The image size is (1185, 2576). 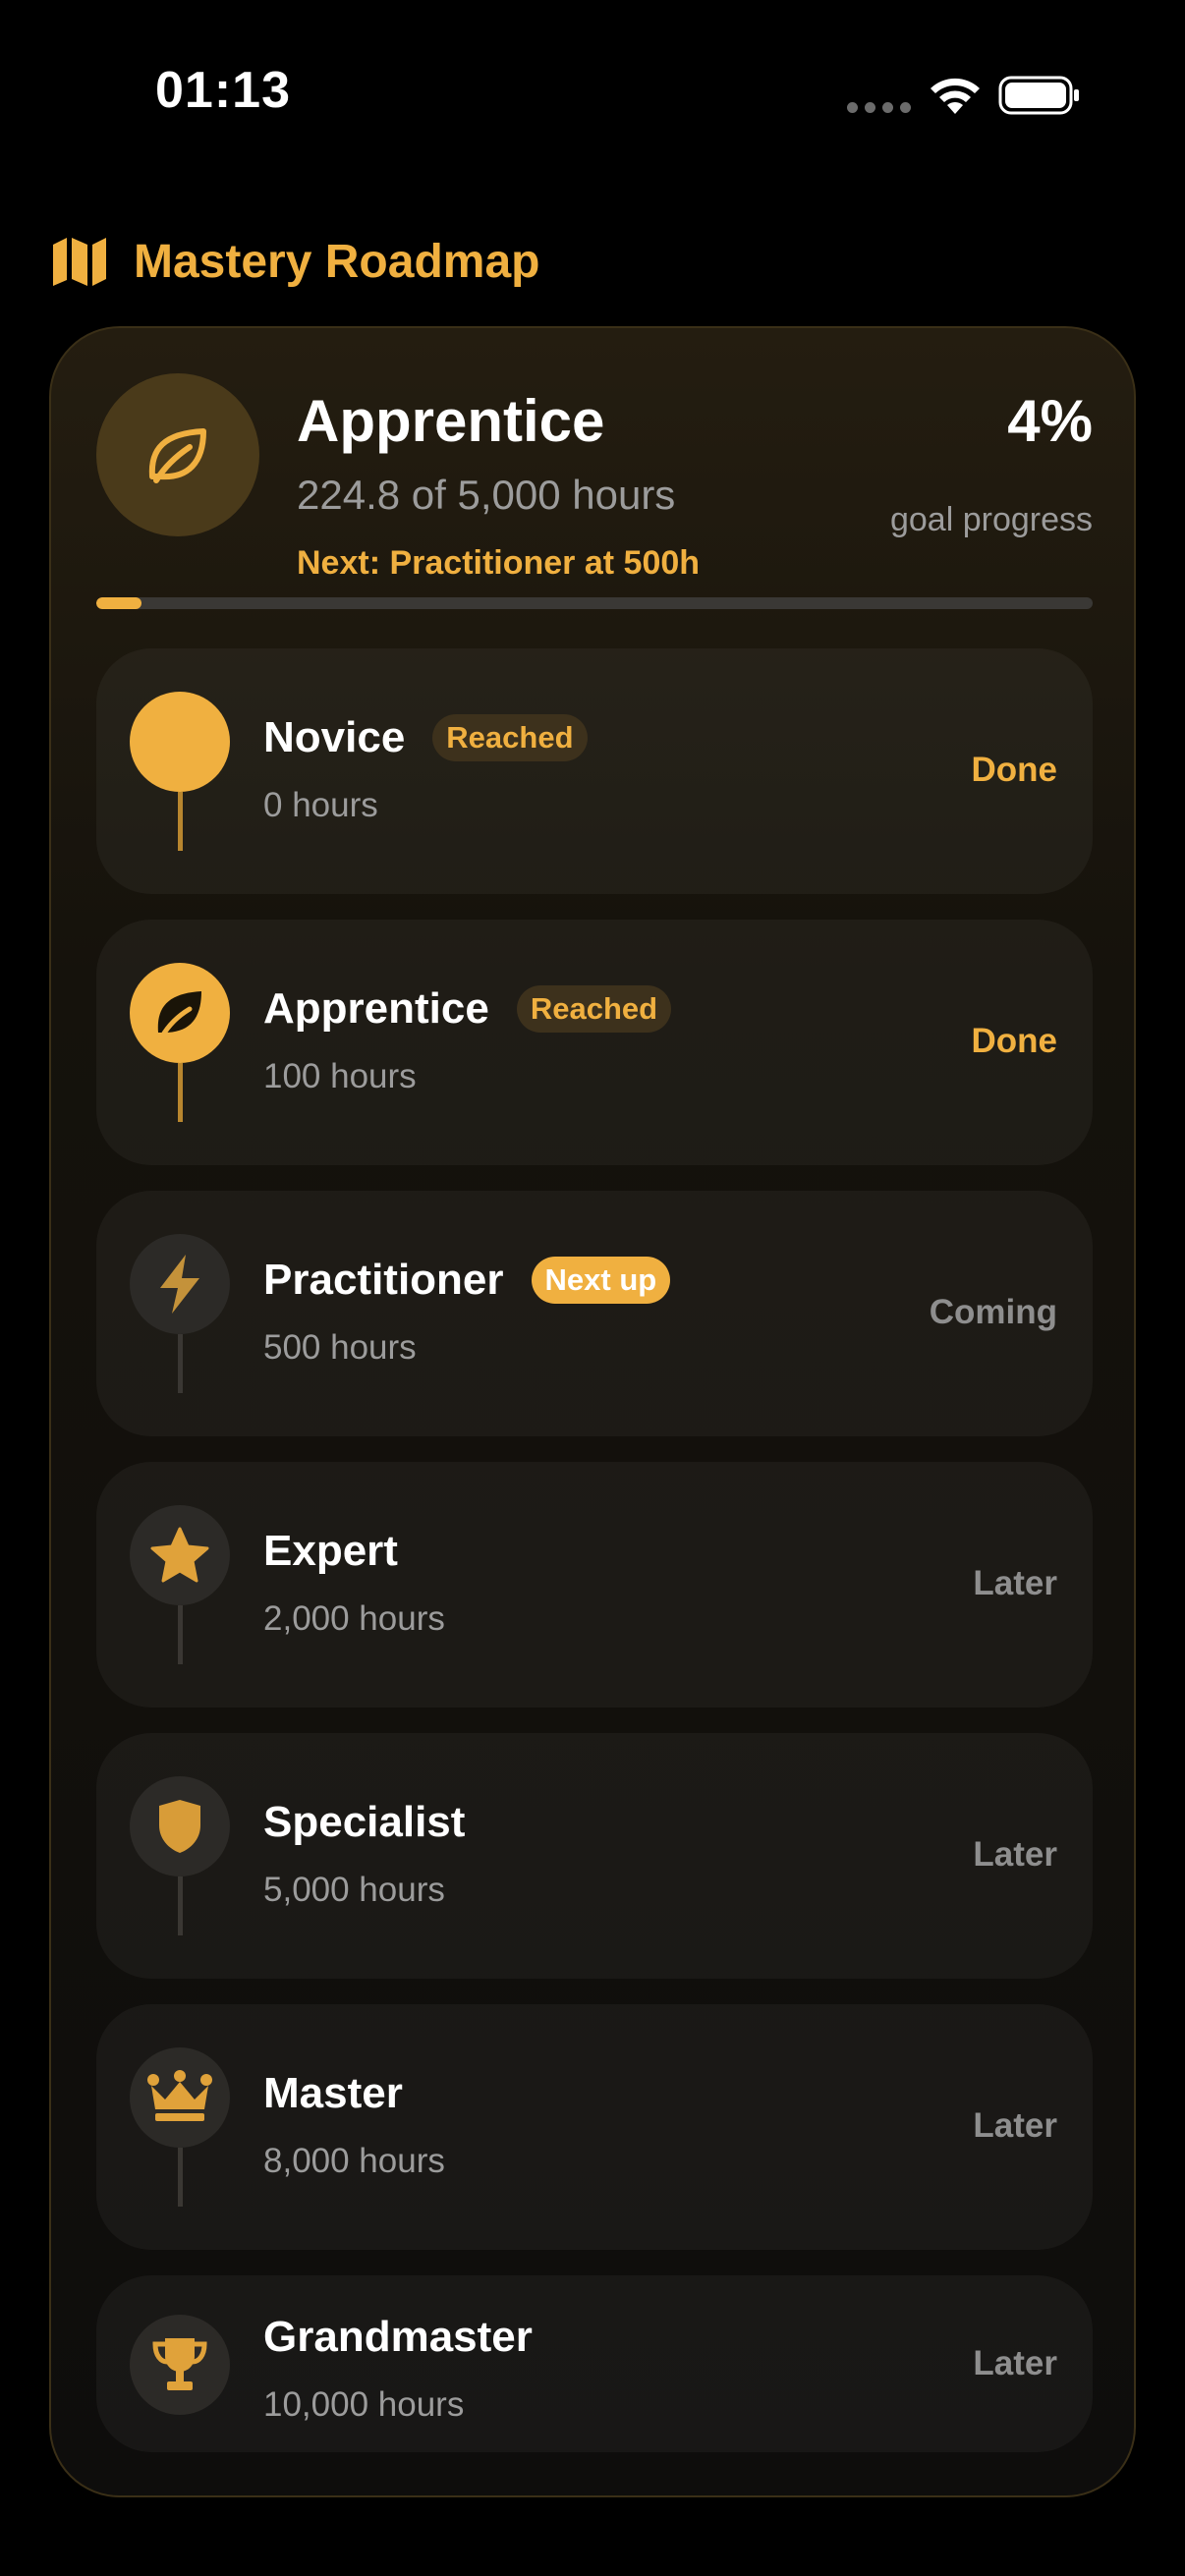 I want to click on milestone-hours: 100 hours, so click(x=340, y=1076).